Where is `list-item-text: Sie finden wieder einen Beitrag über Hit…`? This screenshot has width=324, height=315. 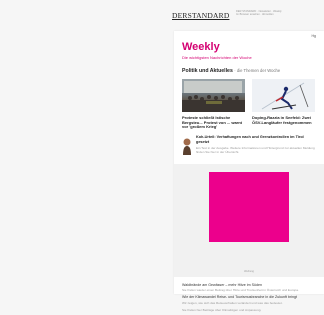
list-item-text: Sie finden wieder einen Beitrag über Hit… is located at coordinates (240, 290).